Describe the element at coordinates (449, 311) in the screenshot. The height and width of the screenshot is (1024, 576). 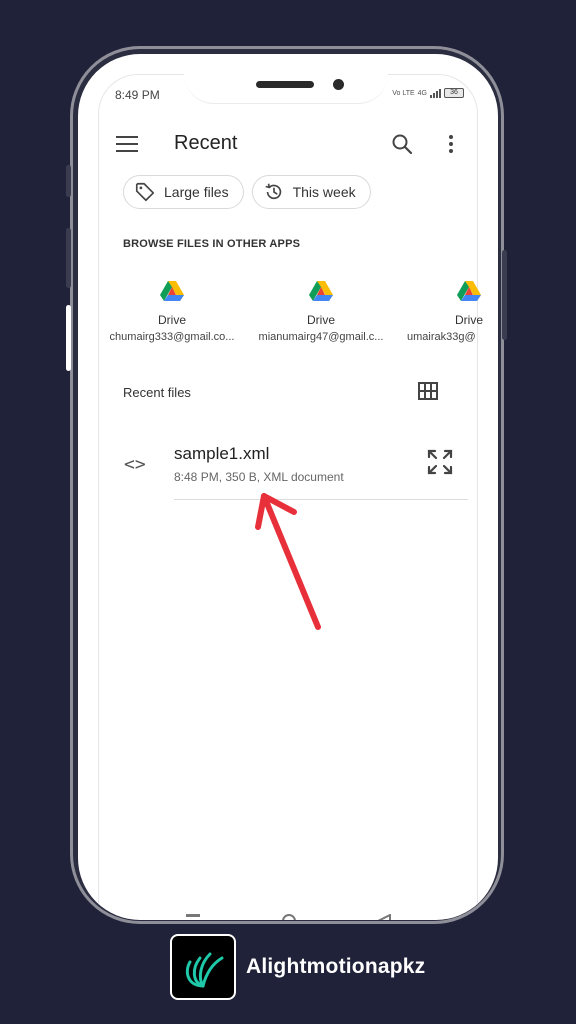
I see `app-item-drive: Drive umairak33g@` at that location.